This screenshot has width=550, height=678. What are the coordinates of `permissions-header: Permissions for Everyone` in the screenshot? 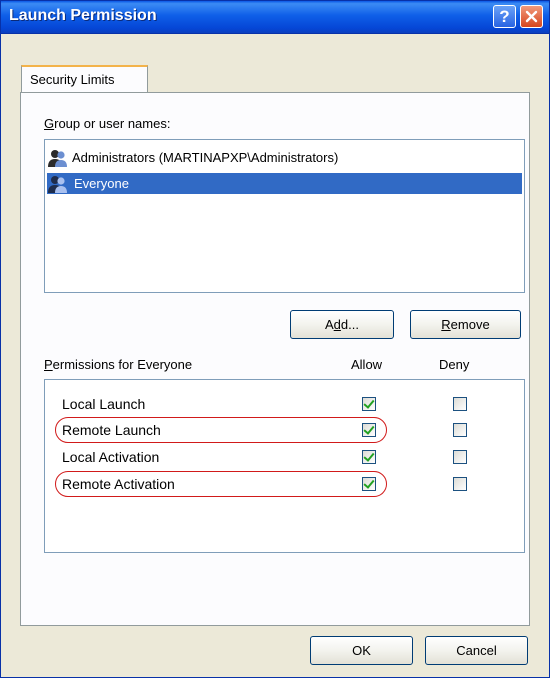 It's located at (118, 364).